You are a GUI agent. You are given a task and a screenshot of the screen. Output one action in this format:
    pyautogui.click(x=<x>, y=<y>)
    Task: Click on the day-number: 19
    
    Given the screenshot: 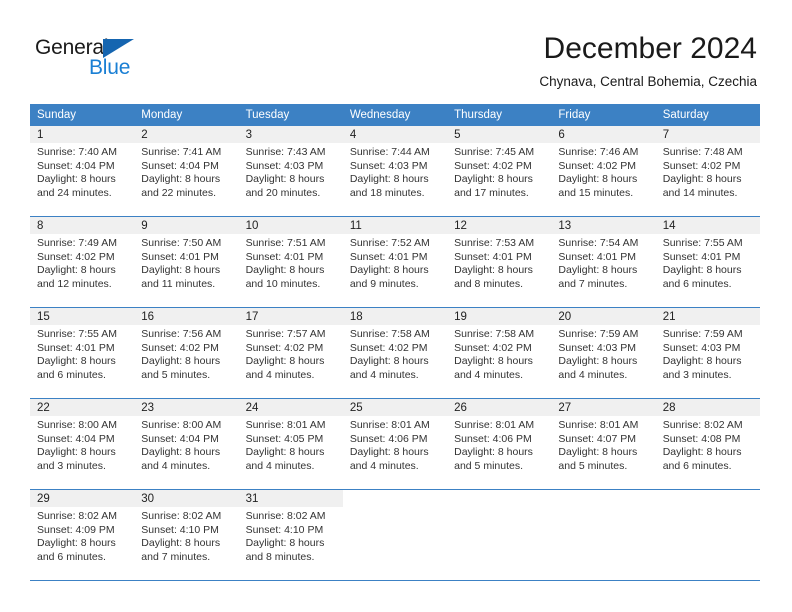 What is the action you would take?
    pyautogui.click(x=499, y=316)
    